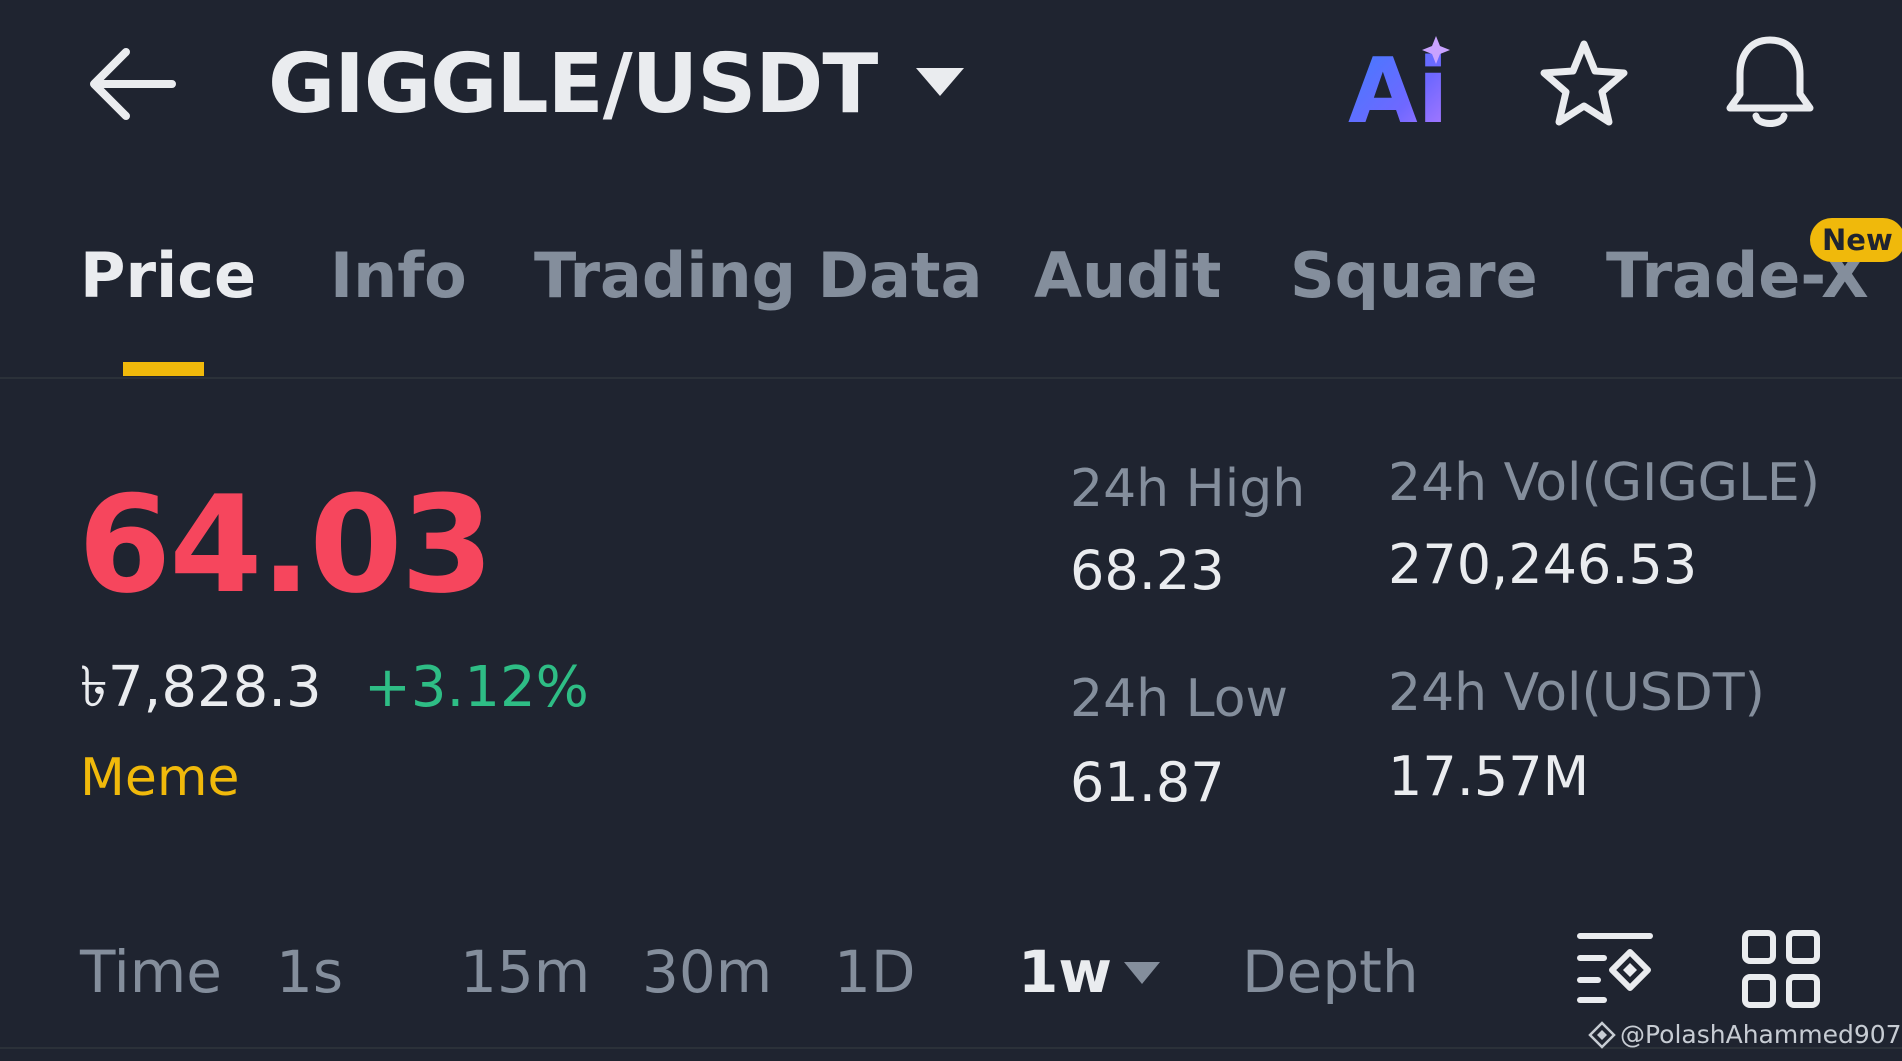  I want to click on tabs-divider, so click(951, 378).